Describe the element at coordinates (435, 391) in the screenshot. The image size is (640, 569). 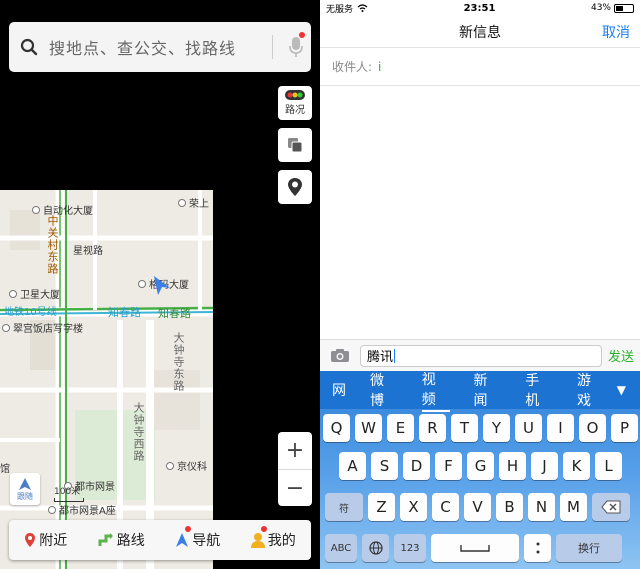
I see `candidate-word: 视频` at that location.